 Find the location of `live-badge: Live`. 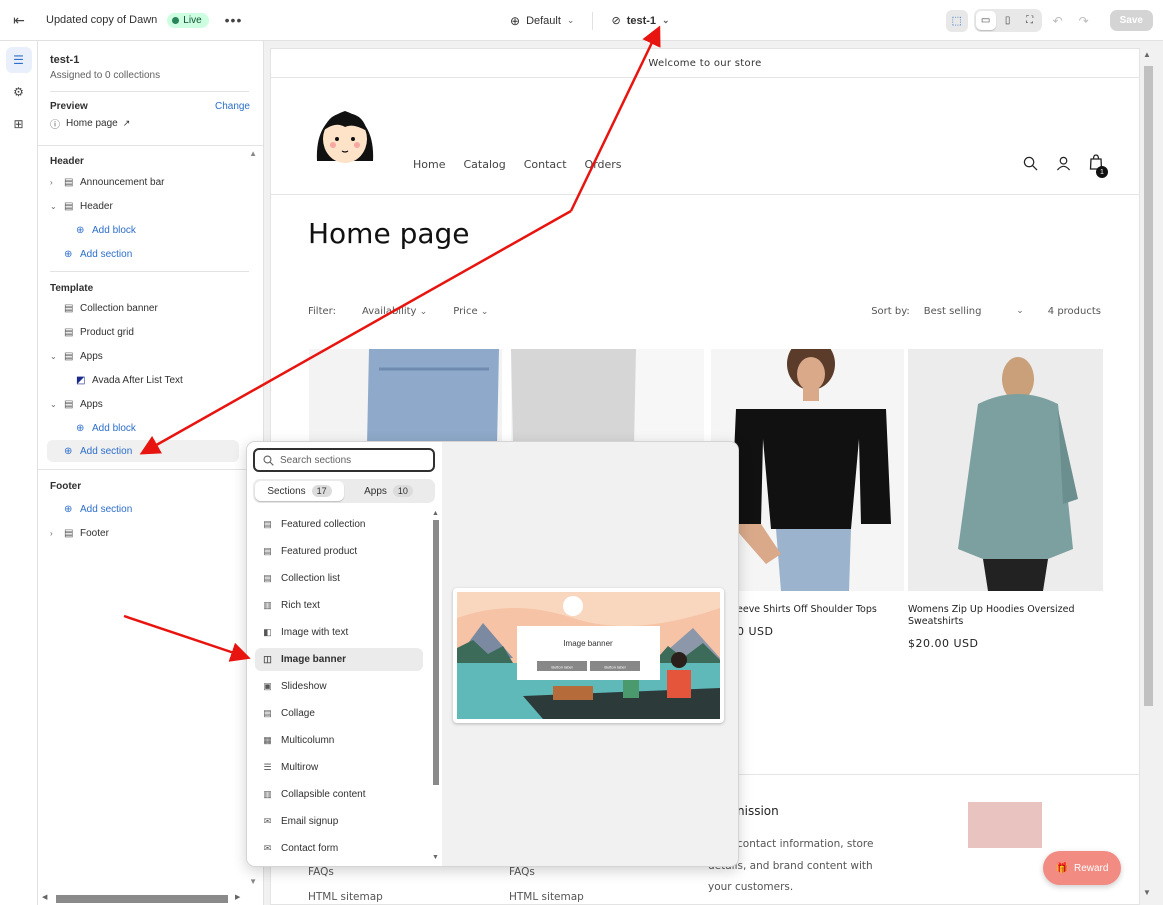

live-badge: Live is located at coordinates (188, 20).